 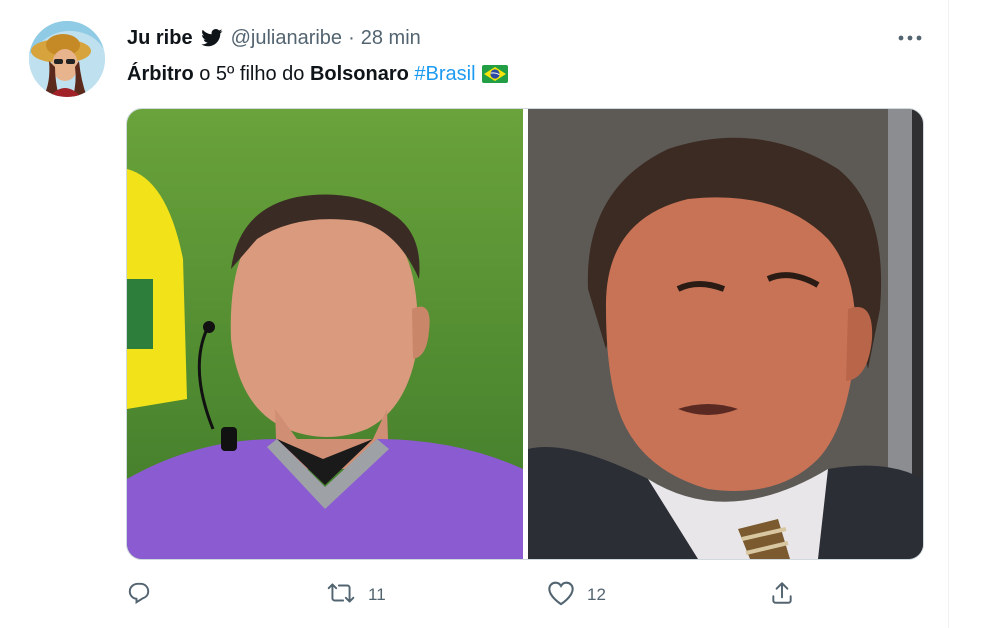 What do you see at coordinates (377, 594) in the screenshot?
I see `retweet-count: 11` at bounding box center [377, 594].